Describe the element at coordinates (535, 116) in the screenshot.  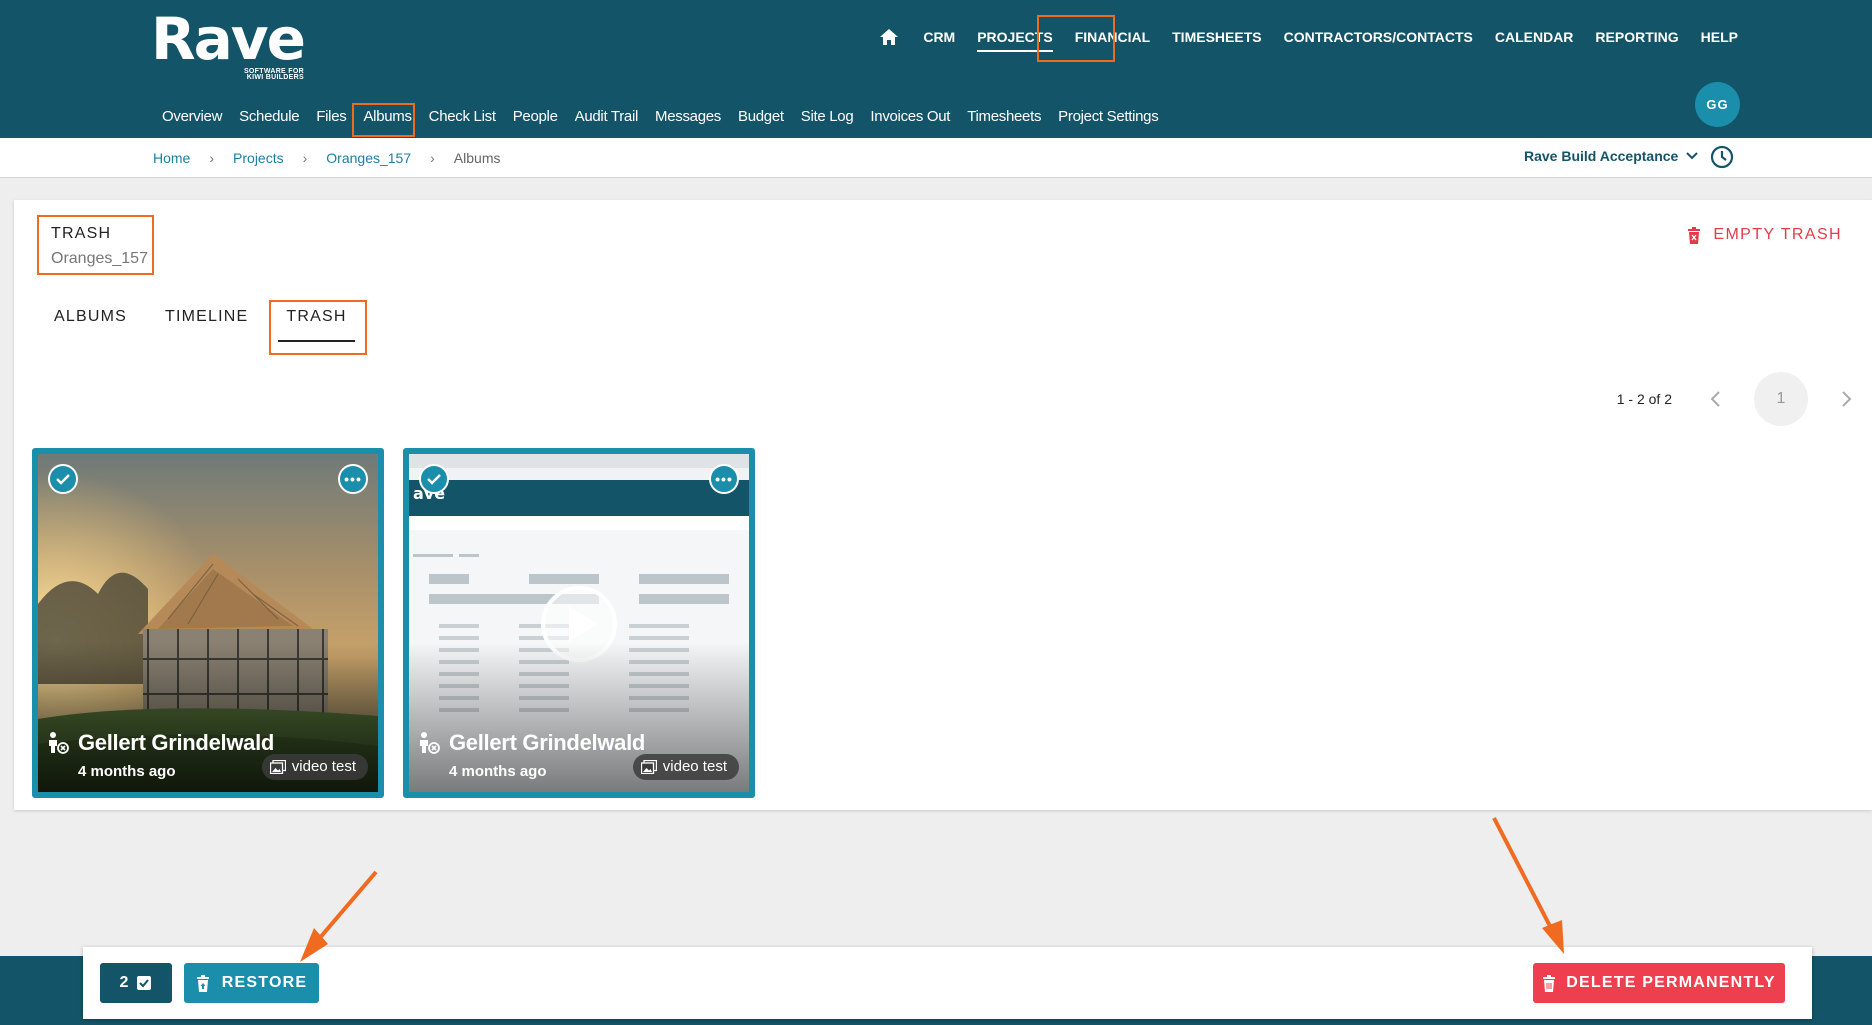
I see `subnav-people: People` at that location.